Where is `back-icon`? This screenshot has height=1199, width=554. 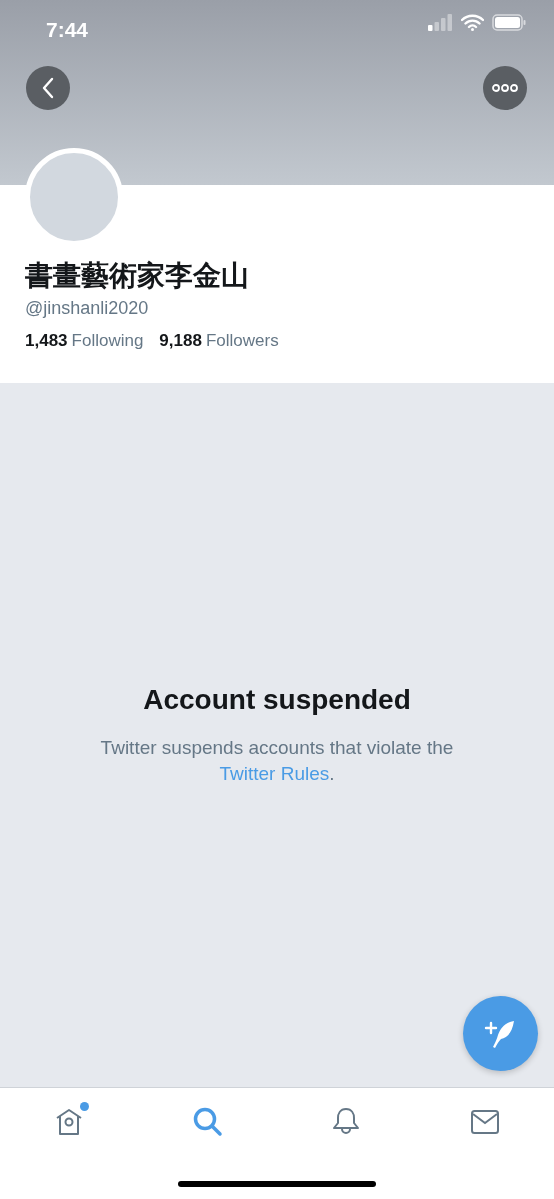 back-icon is located at coordinates (48, 88).